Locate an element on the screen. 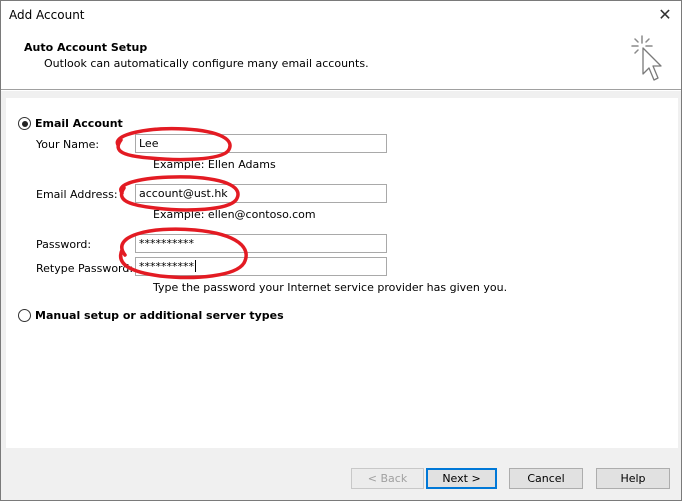 The width and height of the screenshot is (682, 501). email-account-radio is located at coordinates (24, 123).